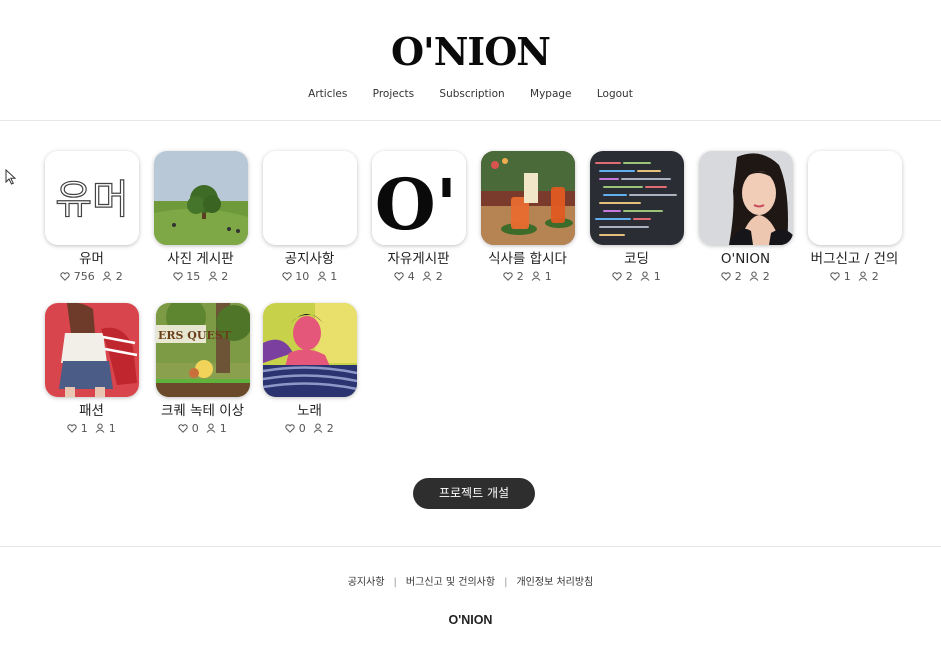  I want to click on project-stats: 15 2, so click(200, 276).